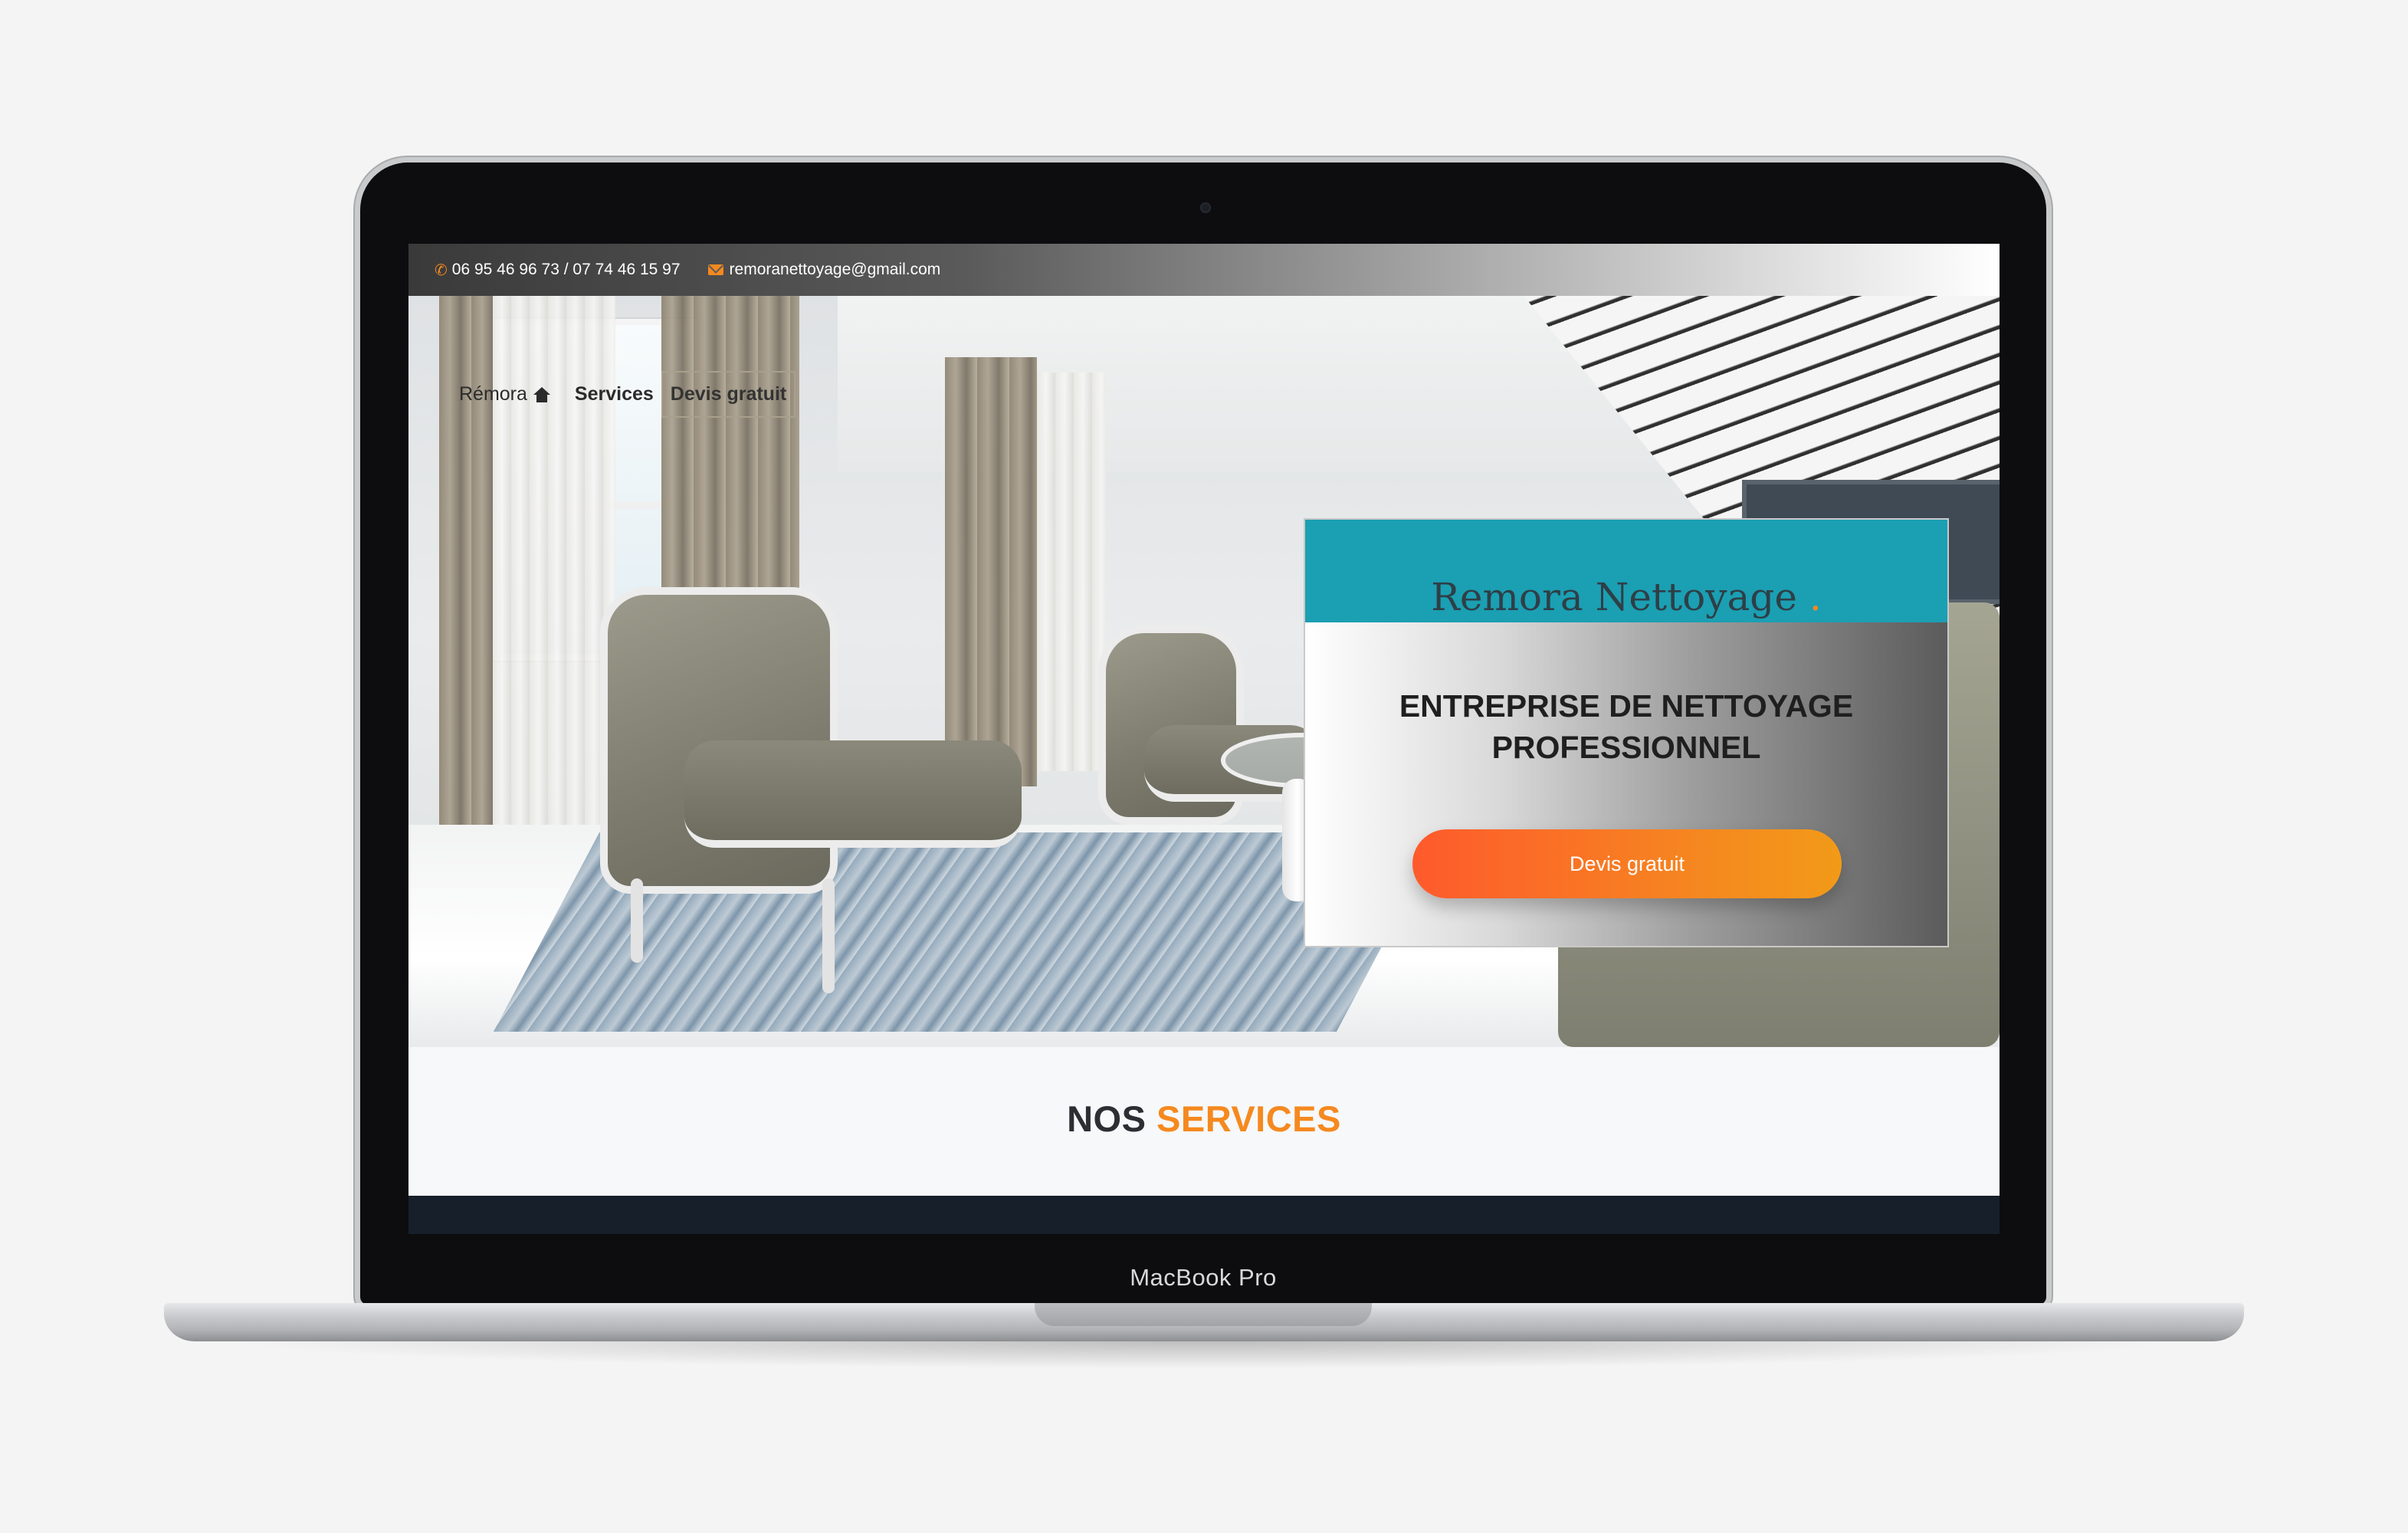  I want to click on company-name: Remora Nettoyage, so click(1614, 597).